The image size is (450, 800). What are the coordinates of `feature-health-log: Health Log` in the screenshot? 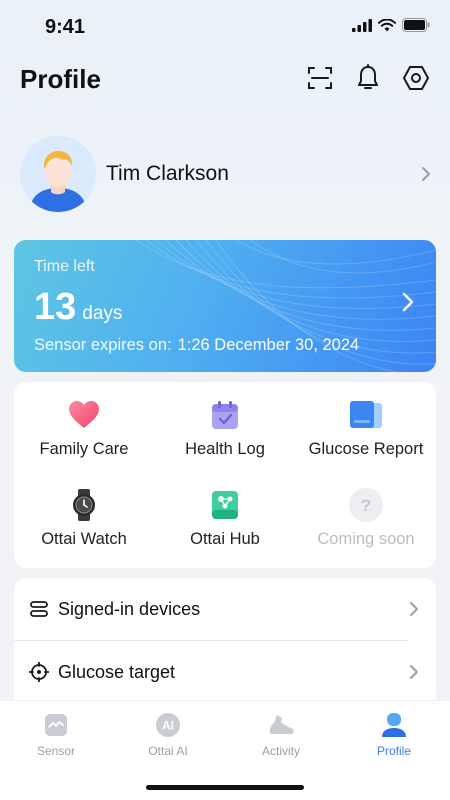 It's located at (225, 428).